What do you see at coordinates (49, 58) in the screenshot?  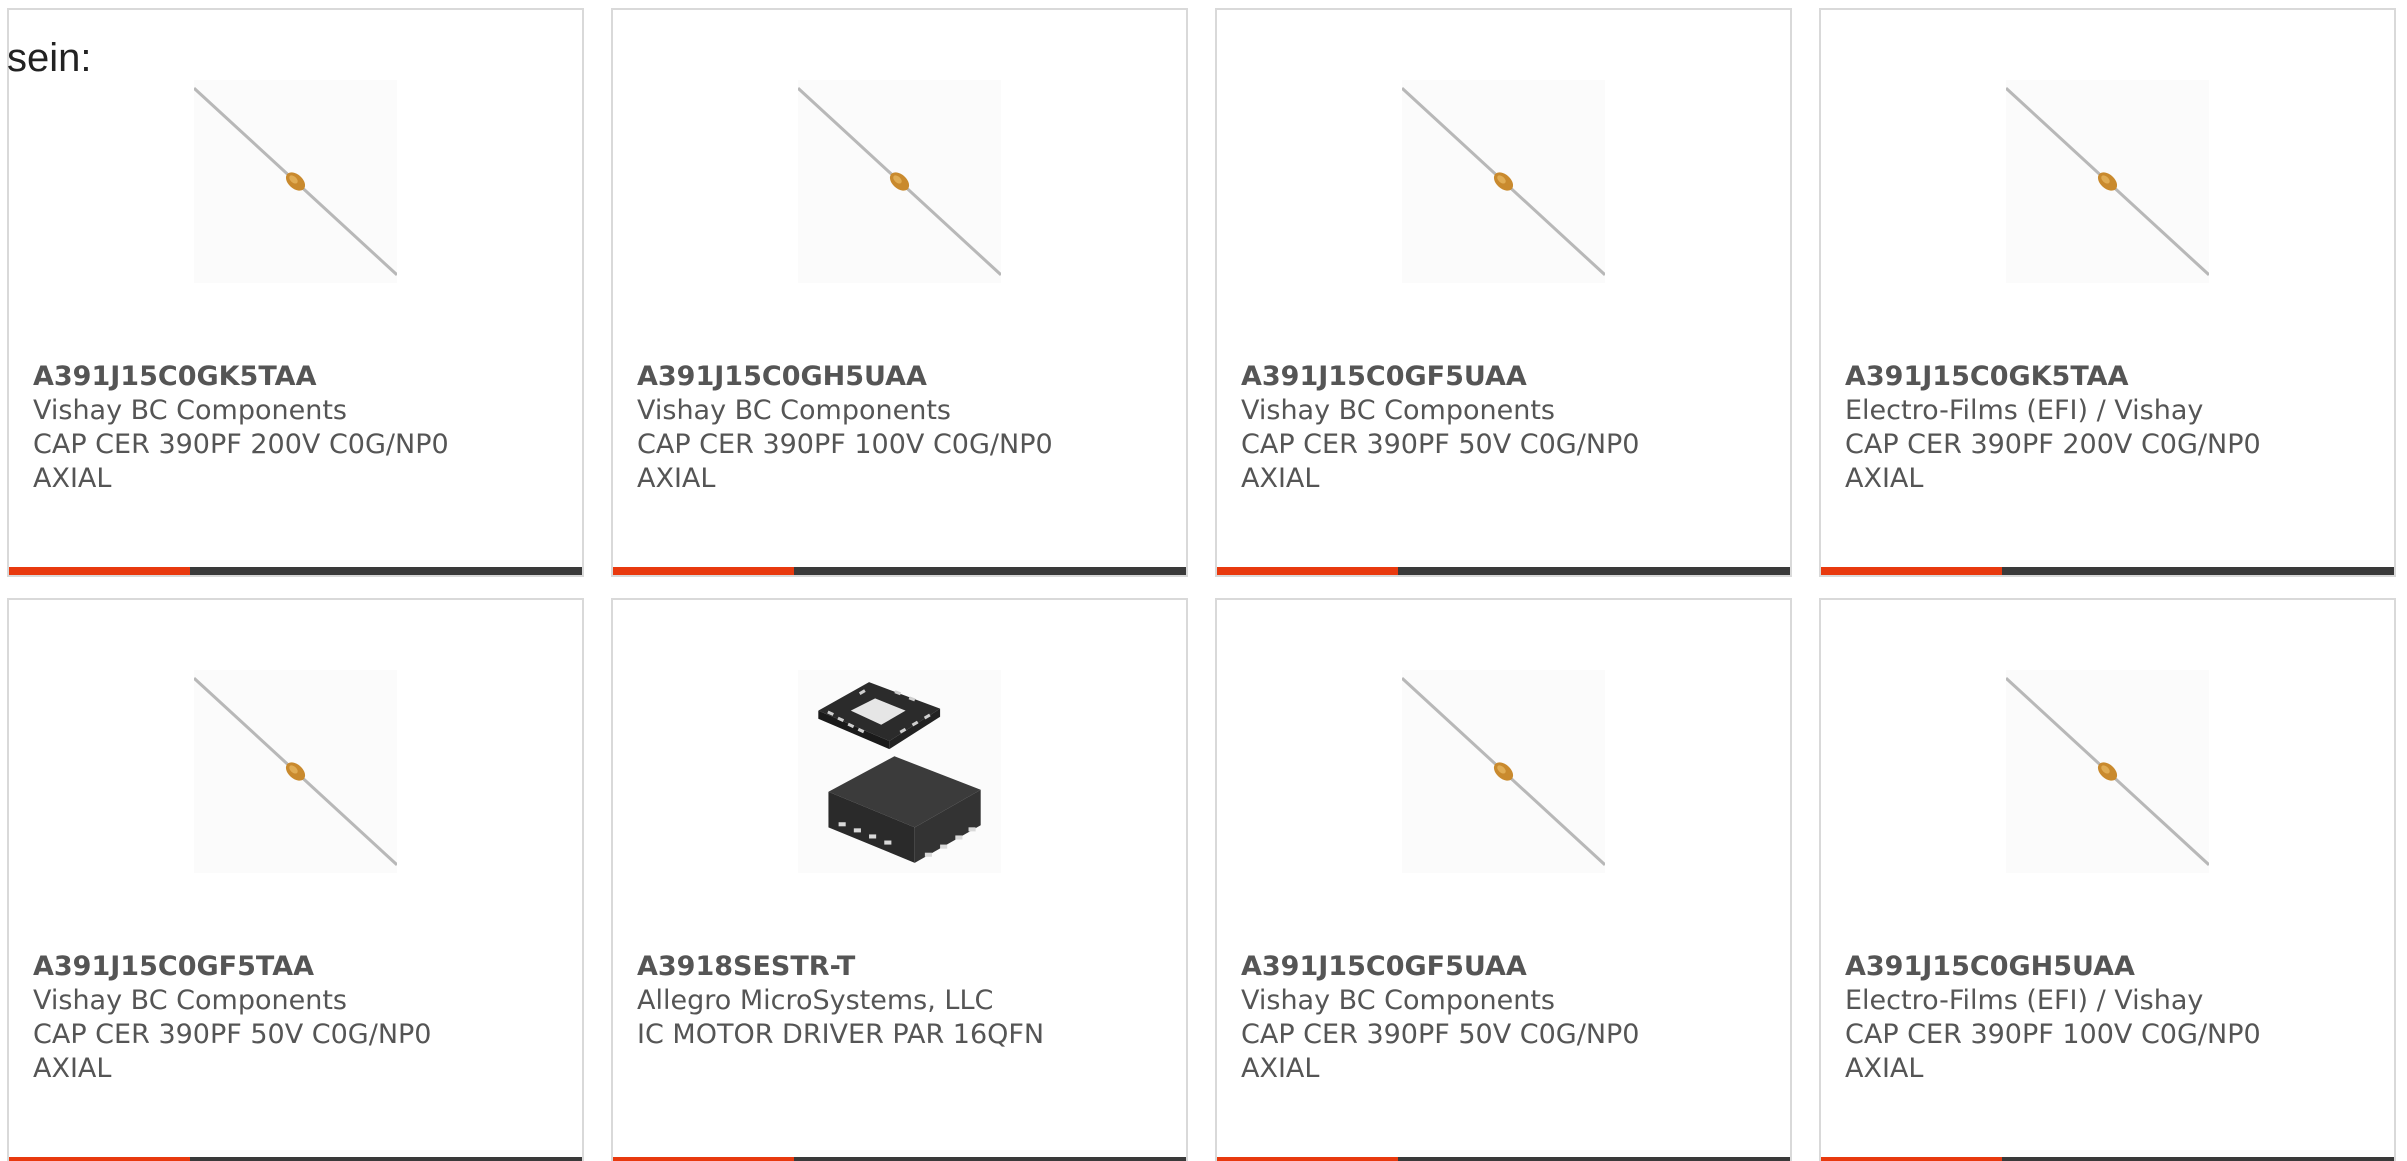 I see `page-heading: sein:` at bounding box center [49, 58].